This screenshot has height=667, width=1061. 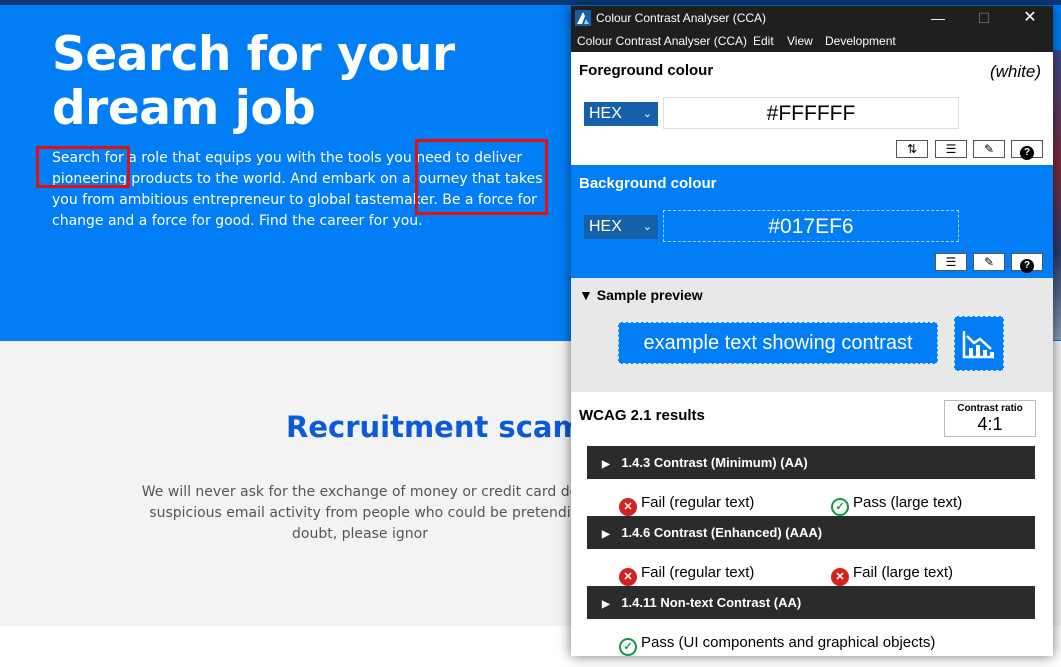 What do you see at coordinates (1015, 71) in the screenshot?
I see `foreground-colour-name: (white)` at bounding box center [1015, 71].